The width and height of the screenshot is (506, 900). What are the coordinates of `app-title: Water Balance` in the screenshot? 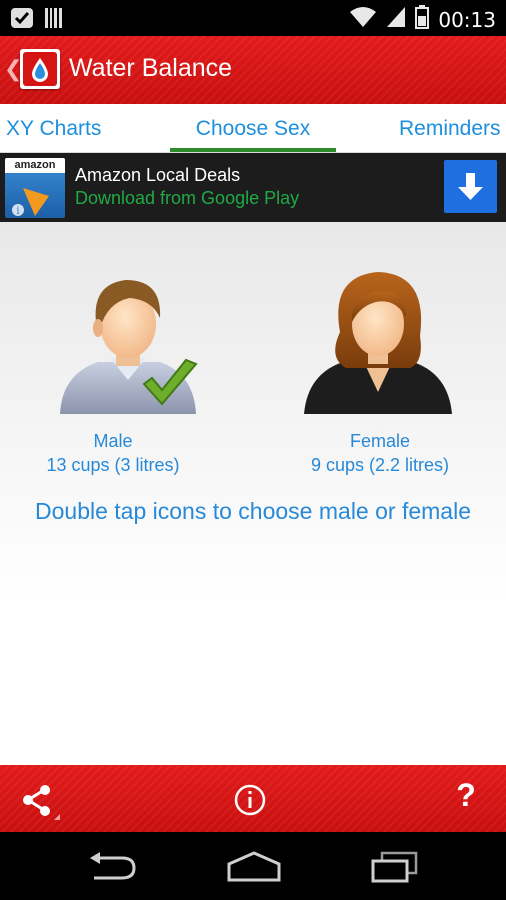 It's located at (151, 68).